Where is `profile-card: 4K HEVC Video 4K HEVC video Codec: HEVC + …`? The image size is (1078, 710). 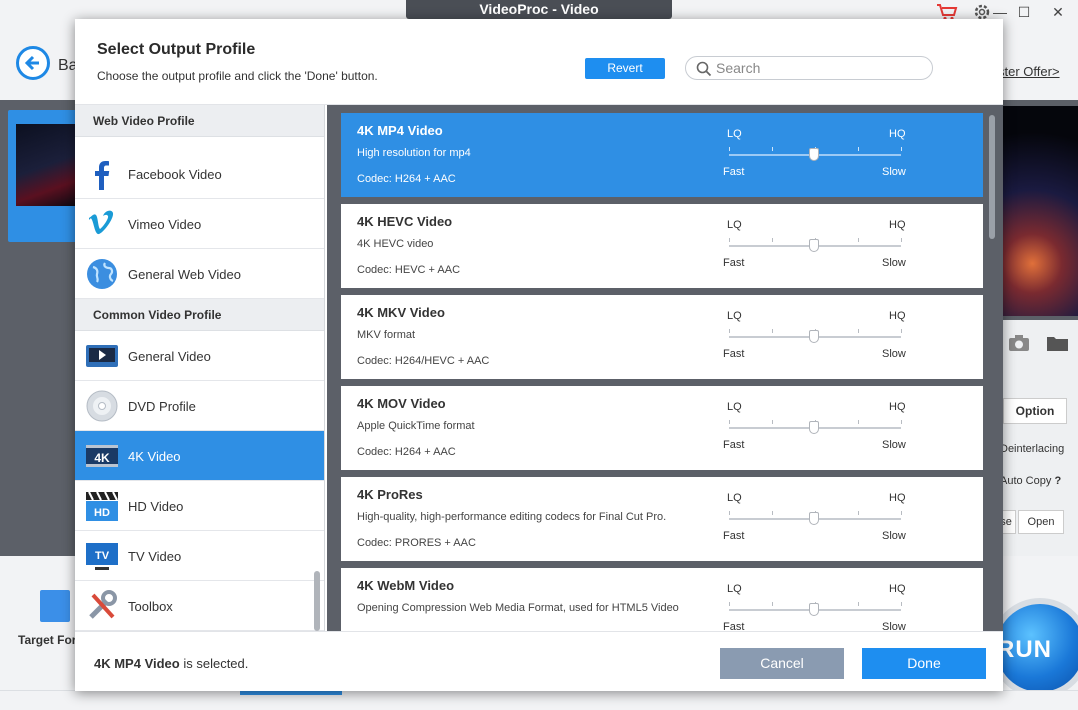 profile-card: 4K HEVC Video 4K HEVC video Codec: HEVC + … is located at coordinates (662, 246).